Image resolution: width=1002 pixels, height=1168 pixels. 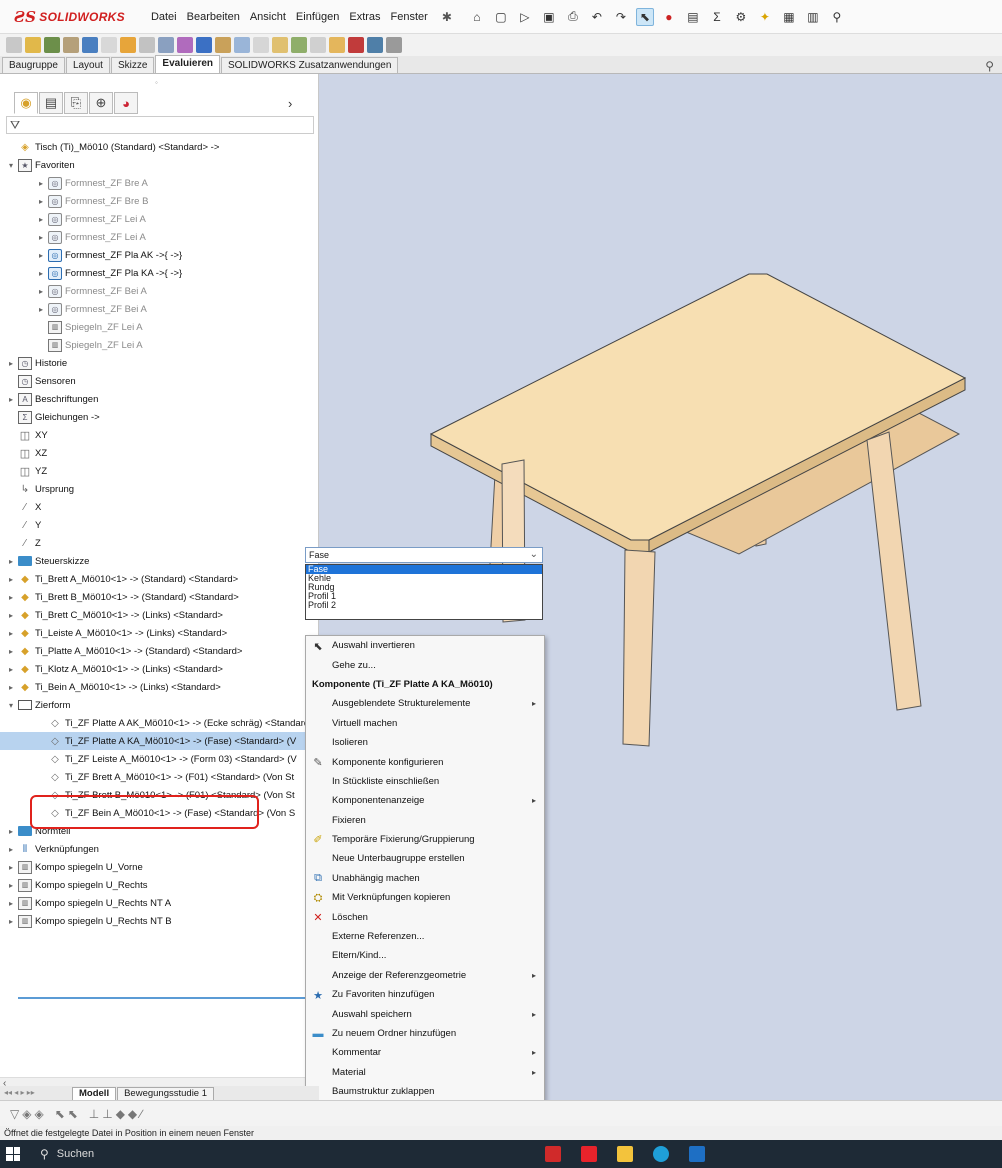 I want to click on tree-item: ▸ ▥ Kompo spiegeln U_Rechts NT B, so click(x=159, y=921).